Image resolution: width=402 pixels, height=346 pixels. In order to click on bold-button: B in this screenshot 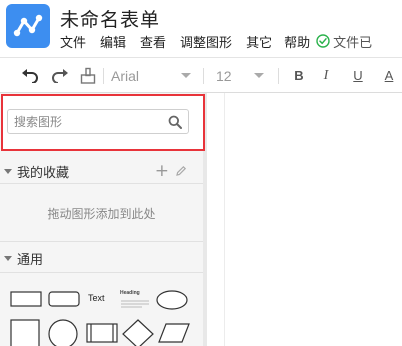, I will do `click(299, 76)`.